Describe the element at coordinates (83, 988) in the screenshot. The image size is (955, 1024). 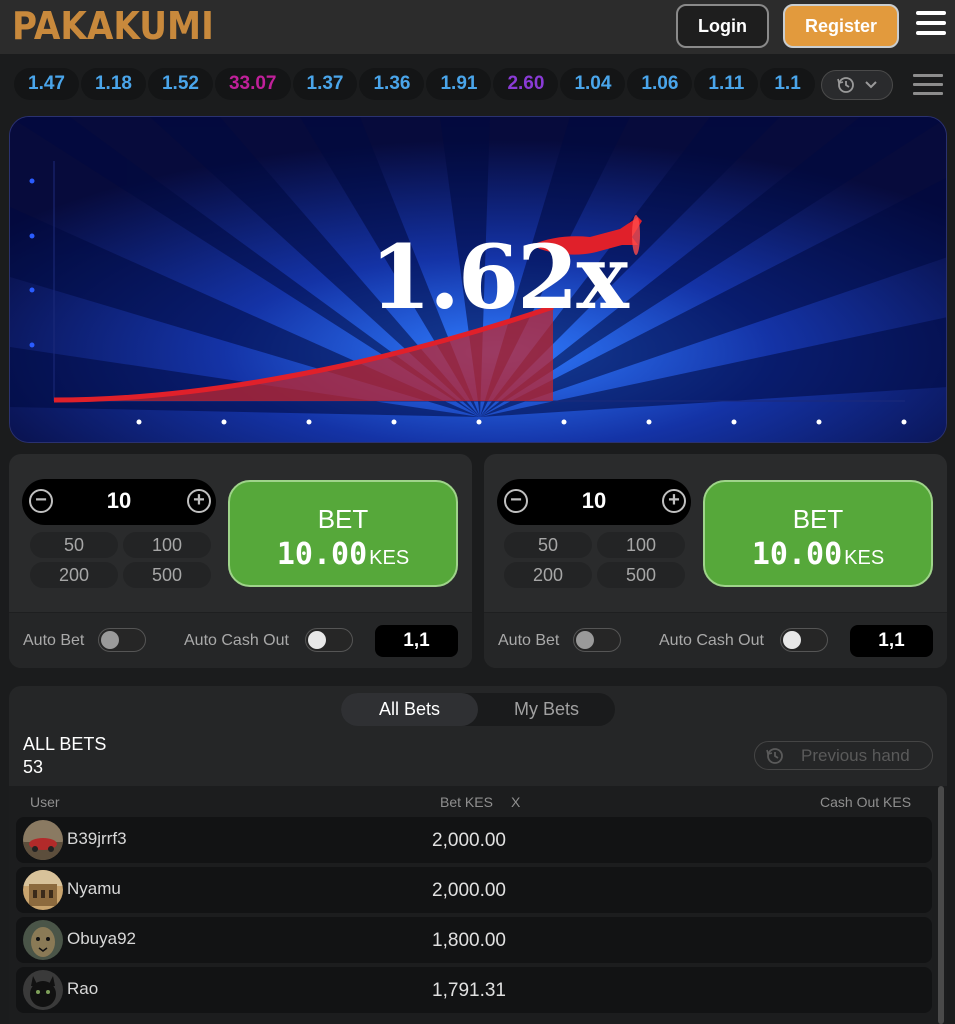
I see `user-name: Rao` at that location.